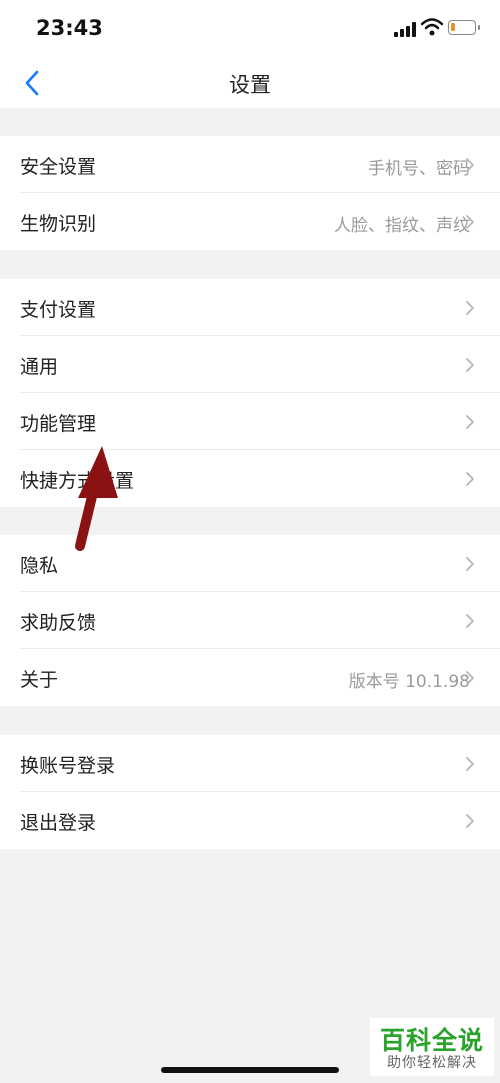  I want to click on settings-item-label: 换账号登录, so click(68, 766).